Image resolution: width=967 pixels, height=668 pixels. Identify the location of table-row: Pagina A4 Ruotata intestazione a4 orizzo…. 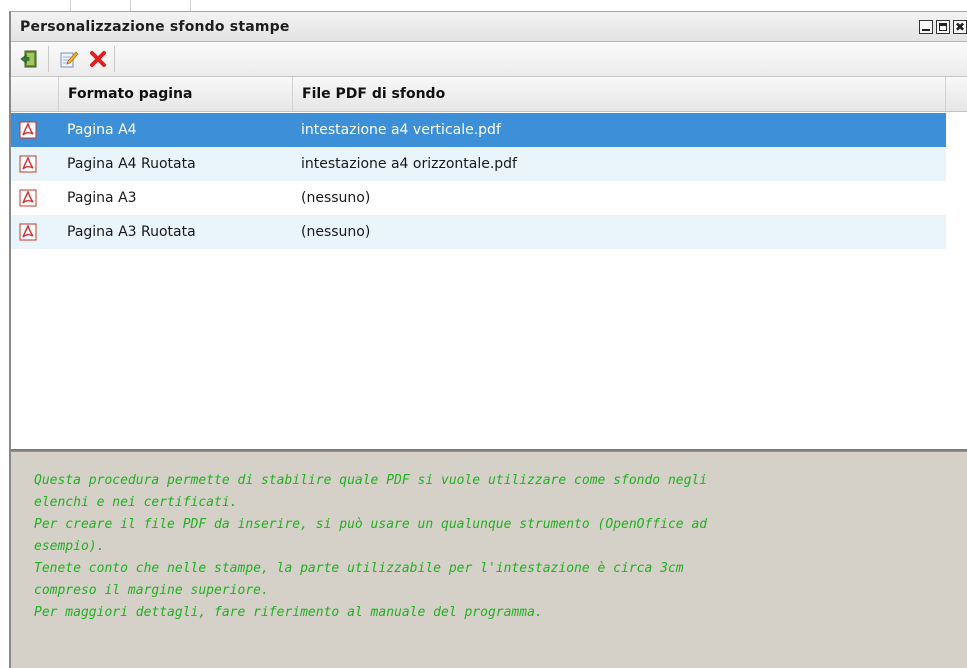
(478, 164).